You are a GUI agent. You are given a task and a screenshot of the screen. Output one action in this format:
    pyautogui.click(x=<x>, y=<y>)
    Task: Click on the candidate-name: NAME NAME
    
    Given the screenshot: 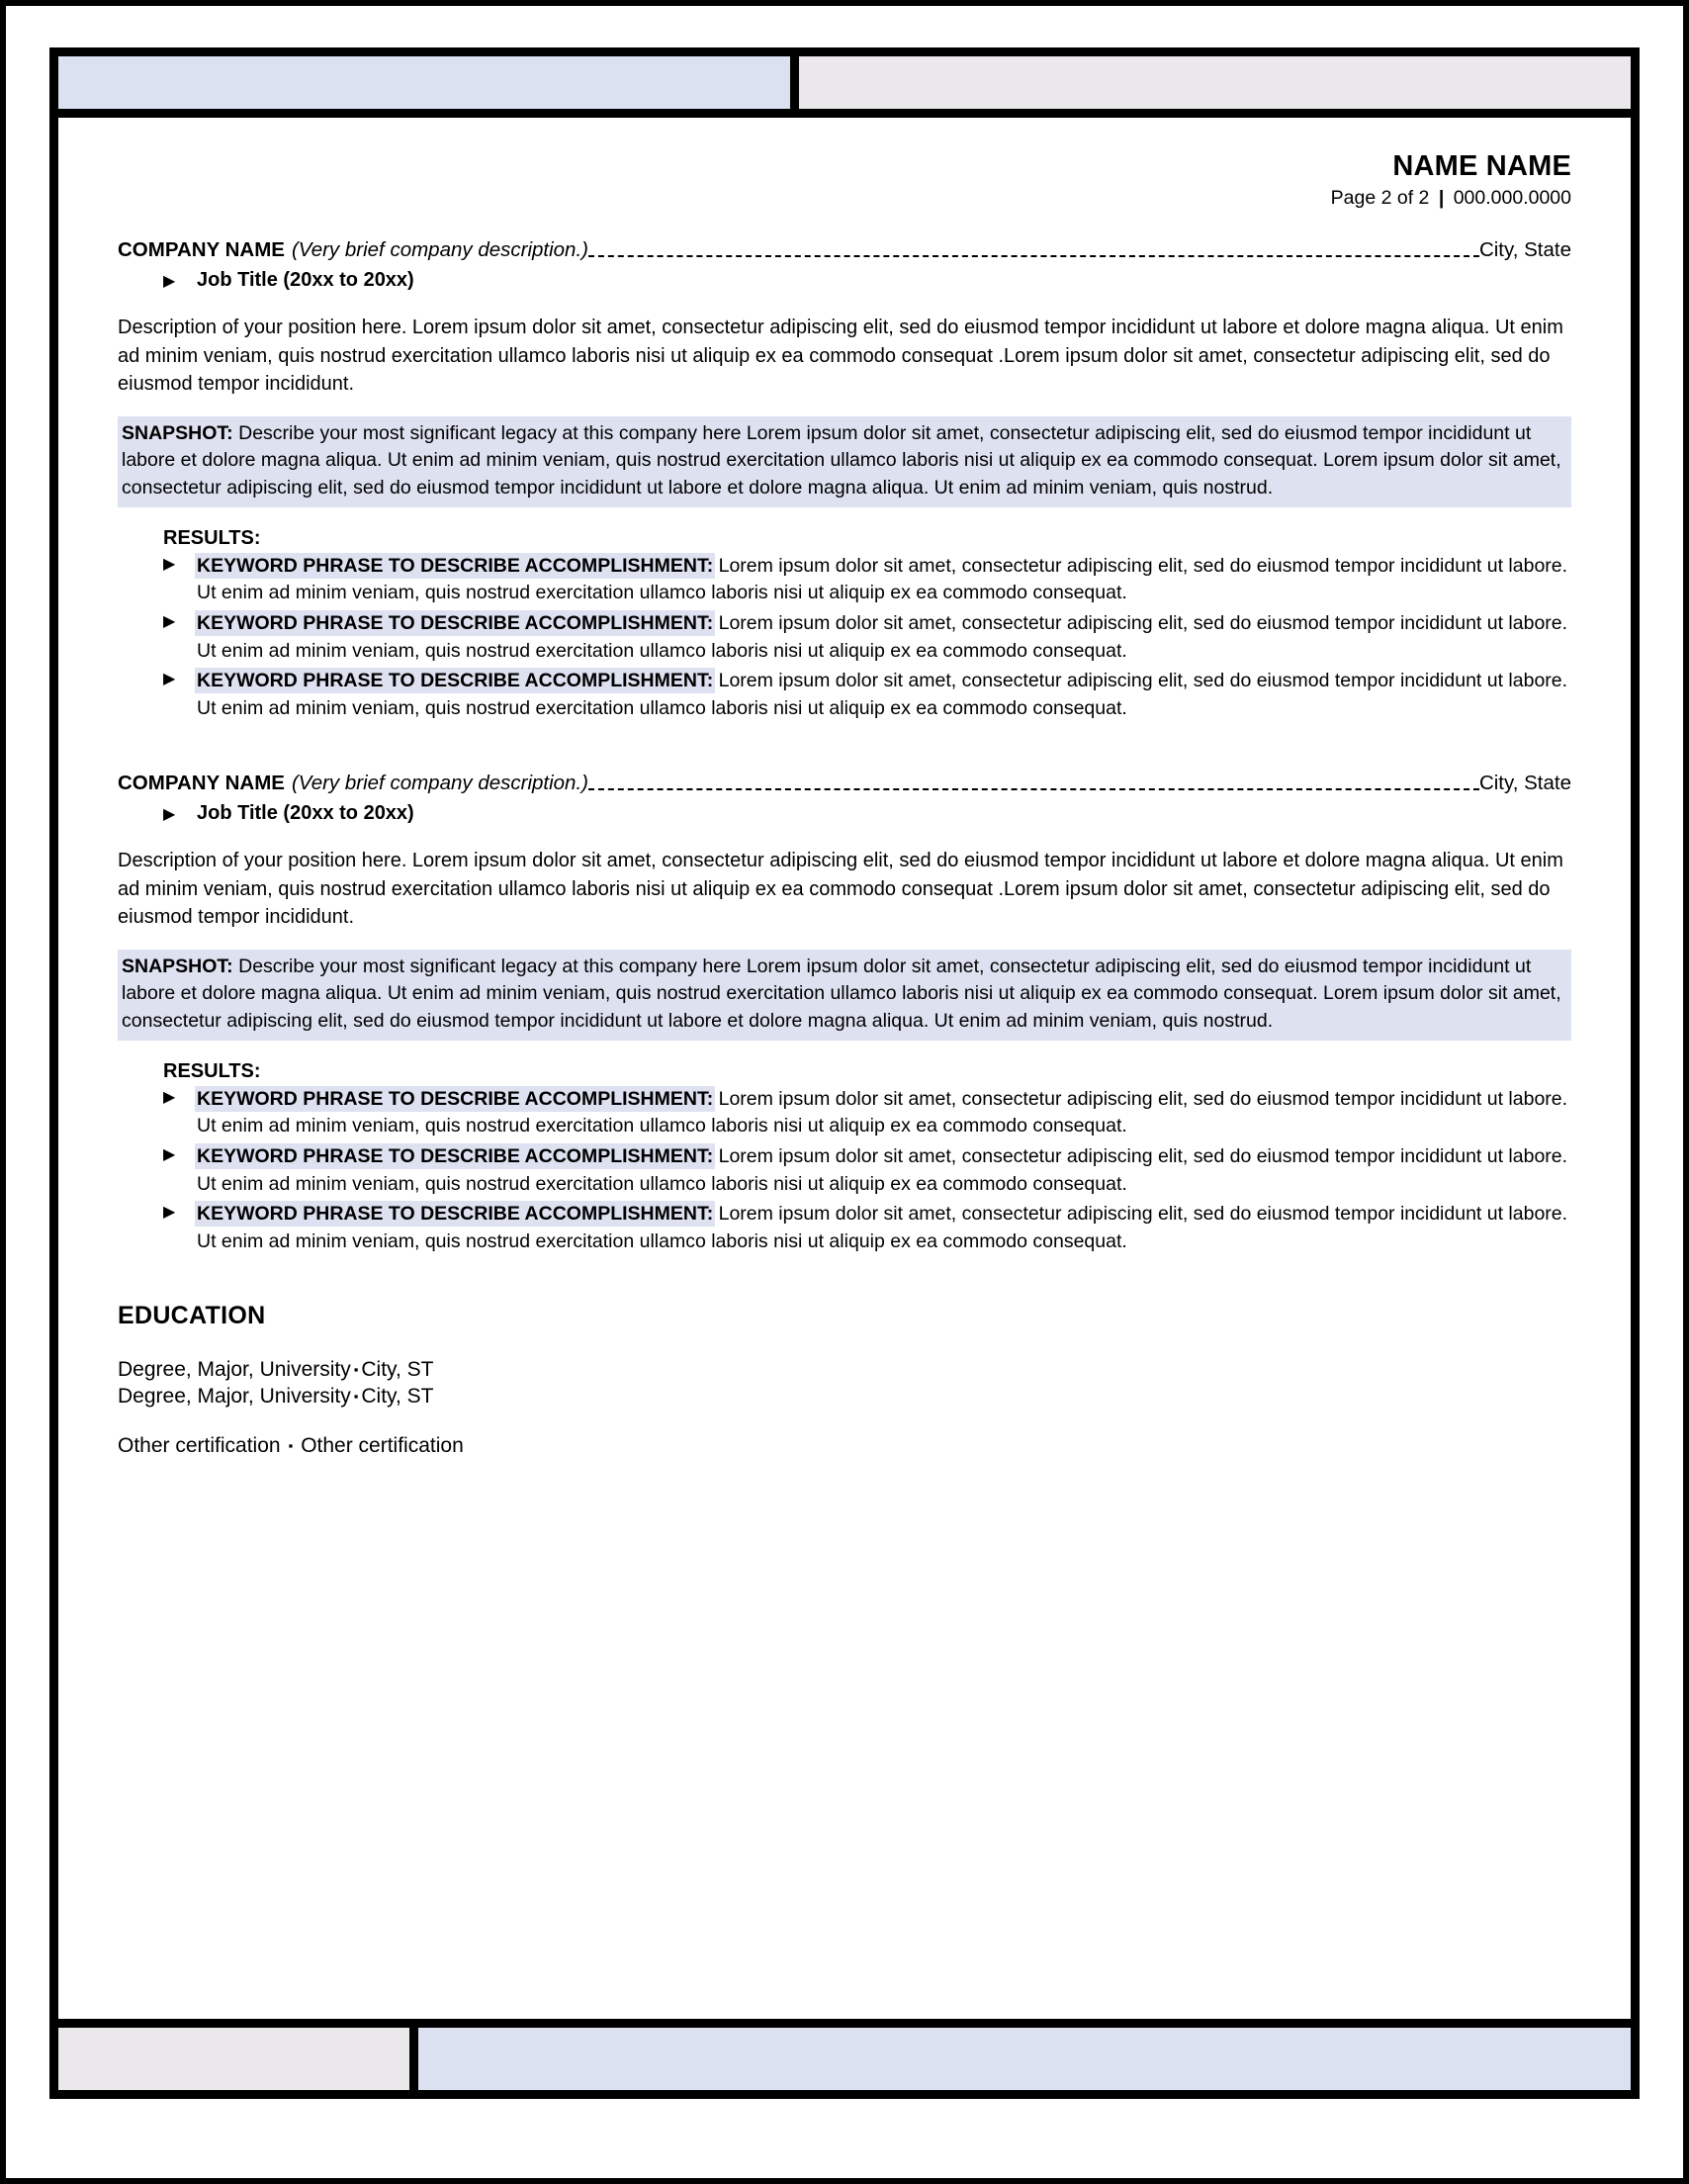 What is the action you would take?
    pyautogui.click(x=1482, y=166)
    